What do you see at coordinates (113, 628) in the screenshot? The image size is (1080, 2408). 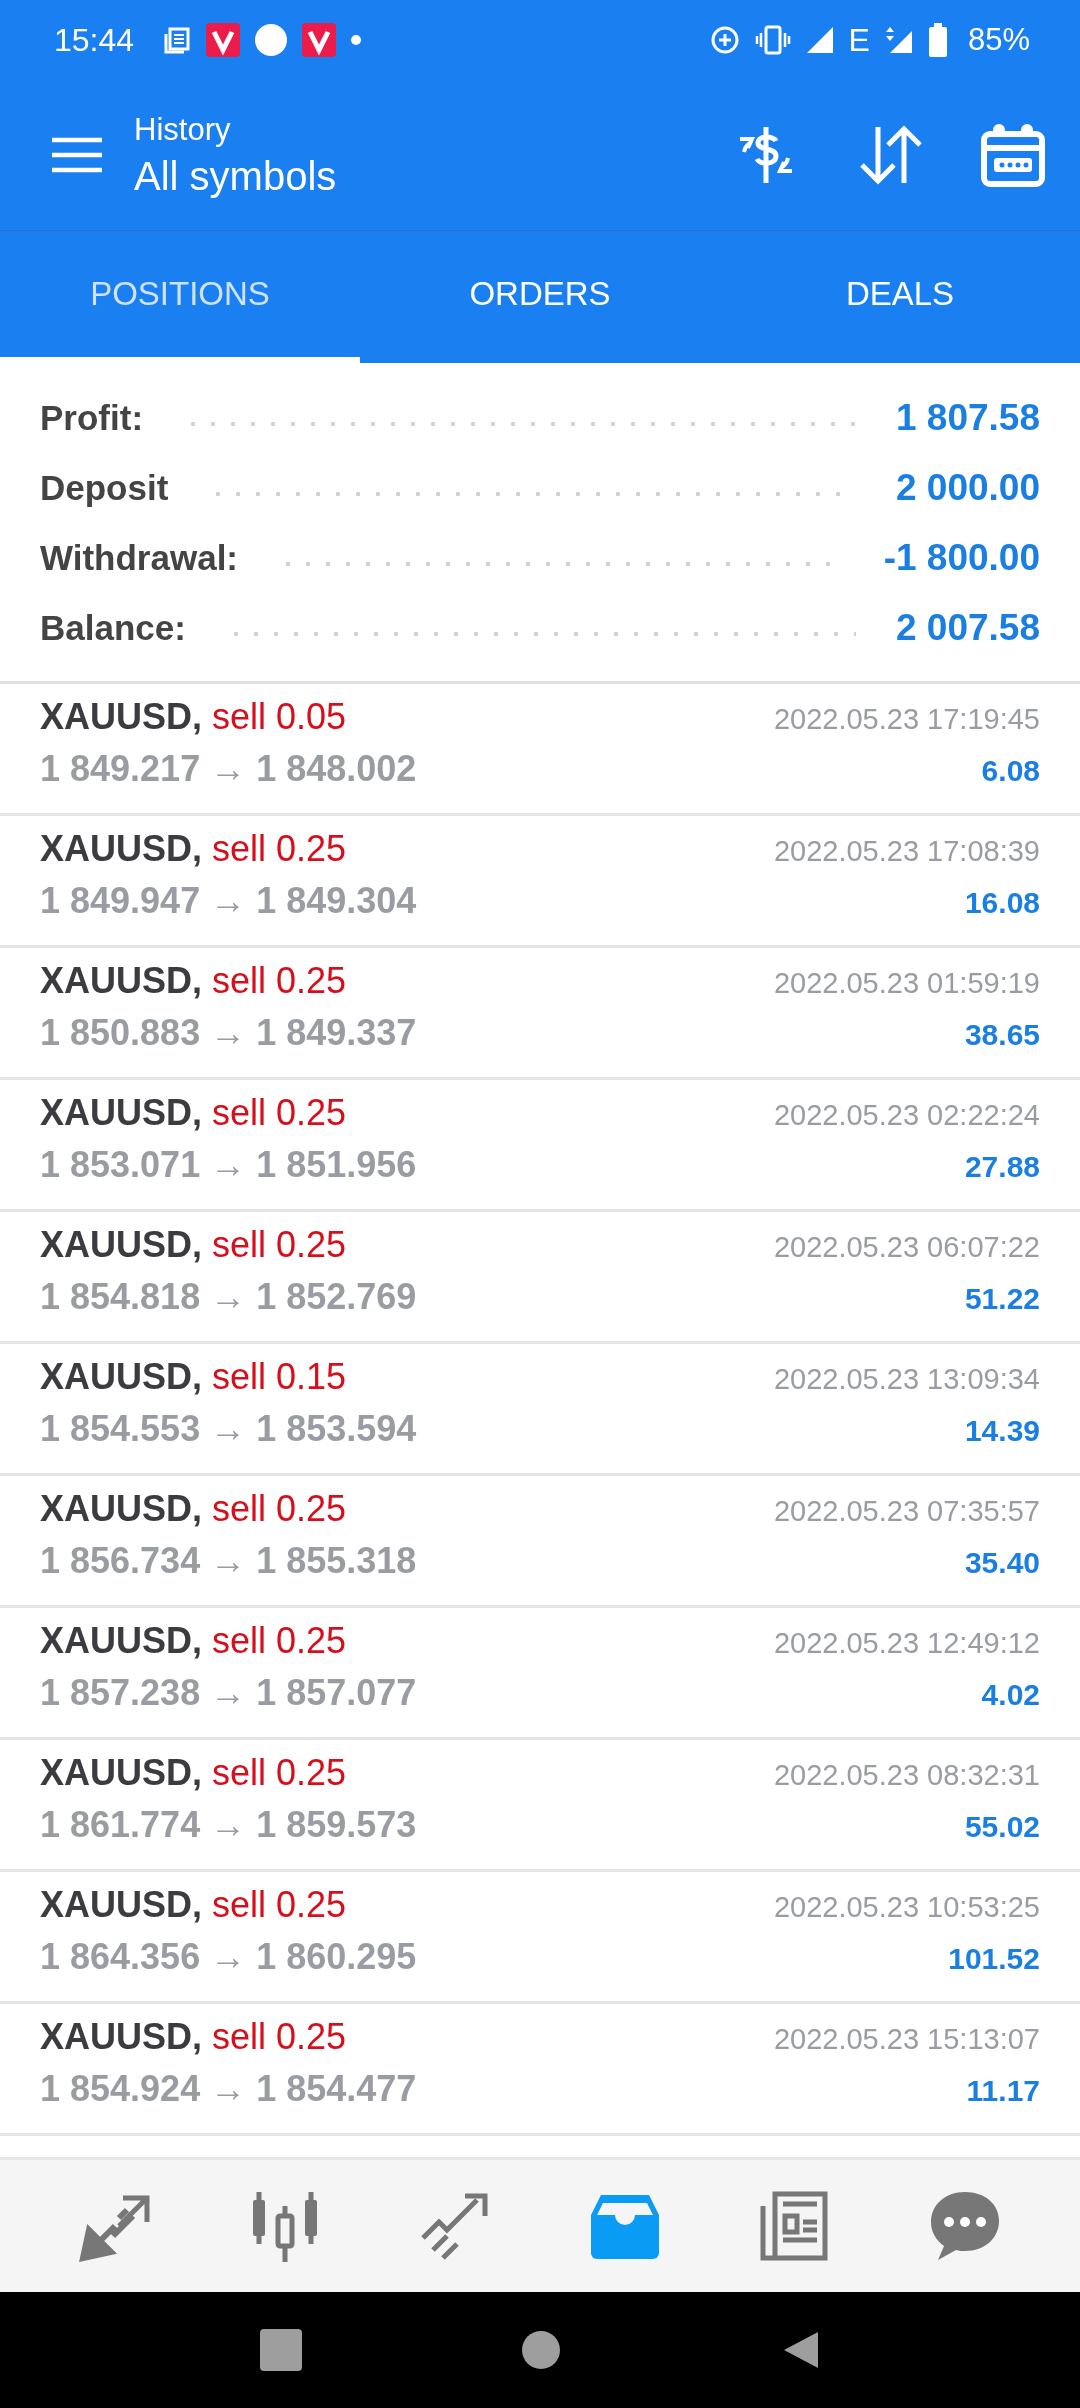 I see `summary-label: Balance:` at bounding box center [113, 628].